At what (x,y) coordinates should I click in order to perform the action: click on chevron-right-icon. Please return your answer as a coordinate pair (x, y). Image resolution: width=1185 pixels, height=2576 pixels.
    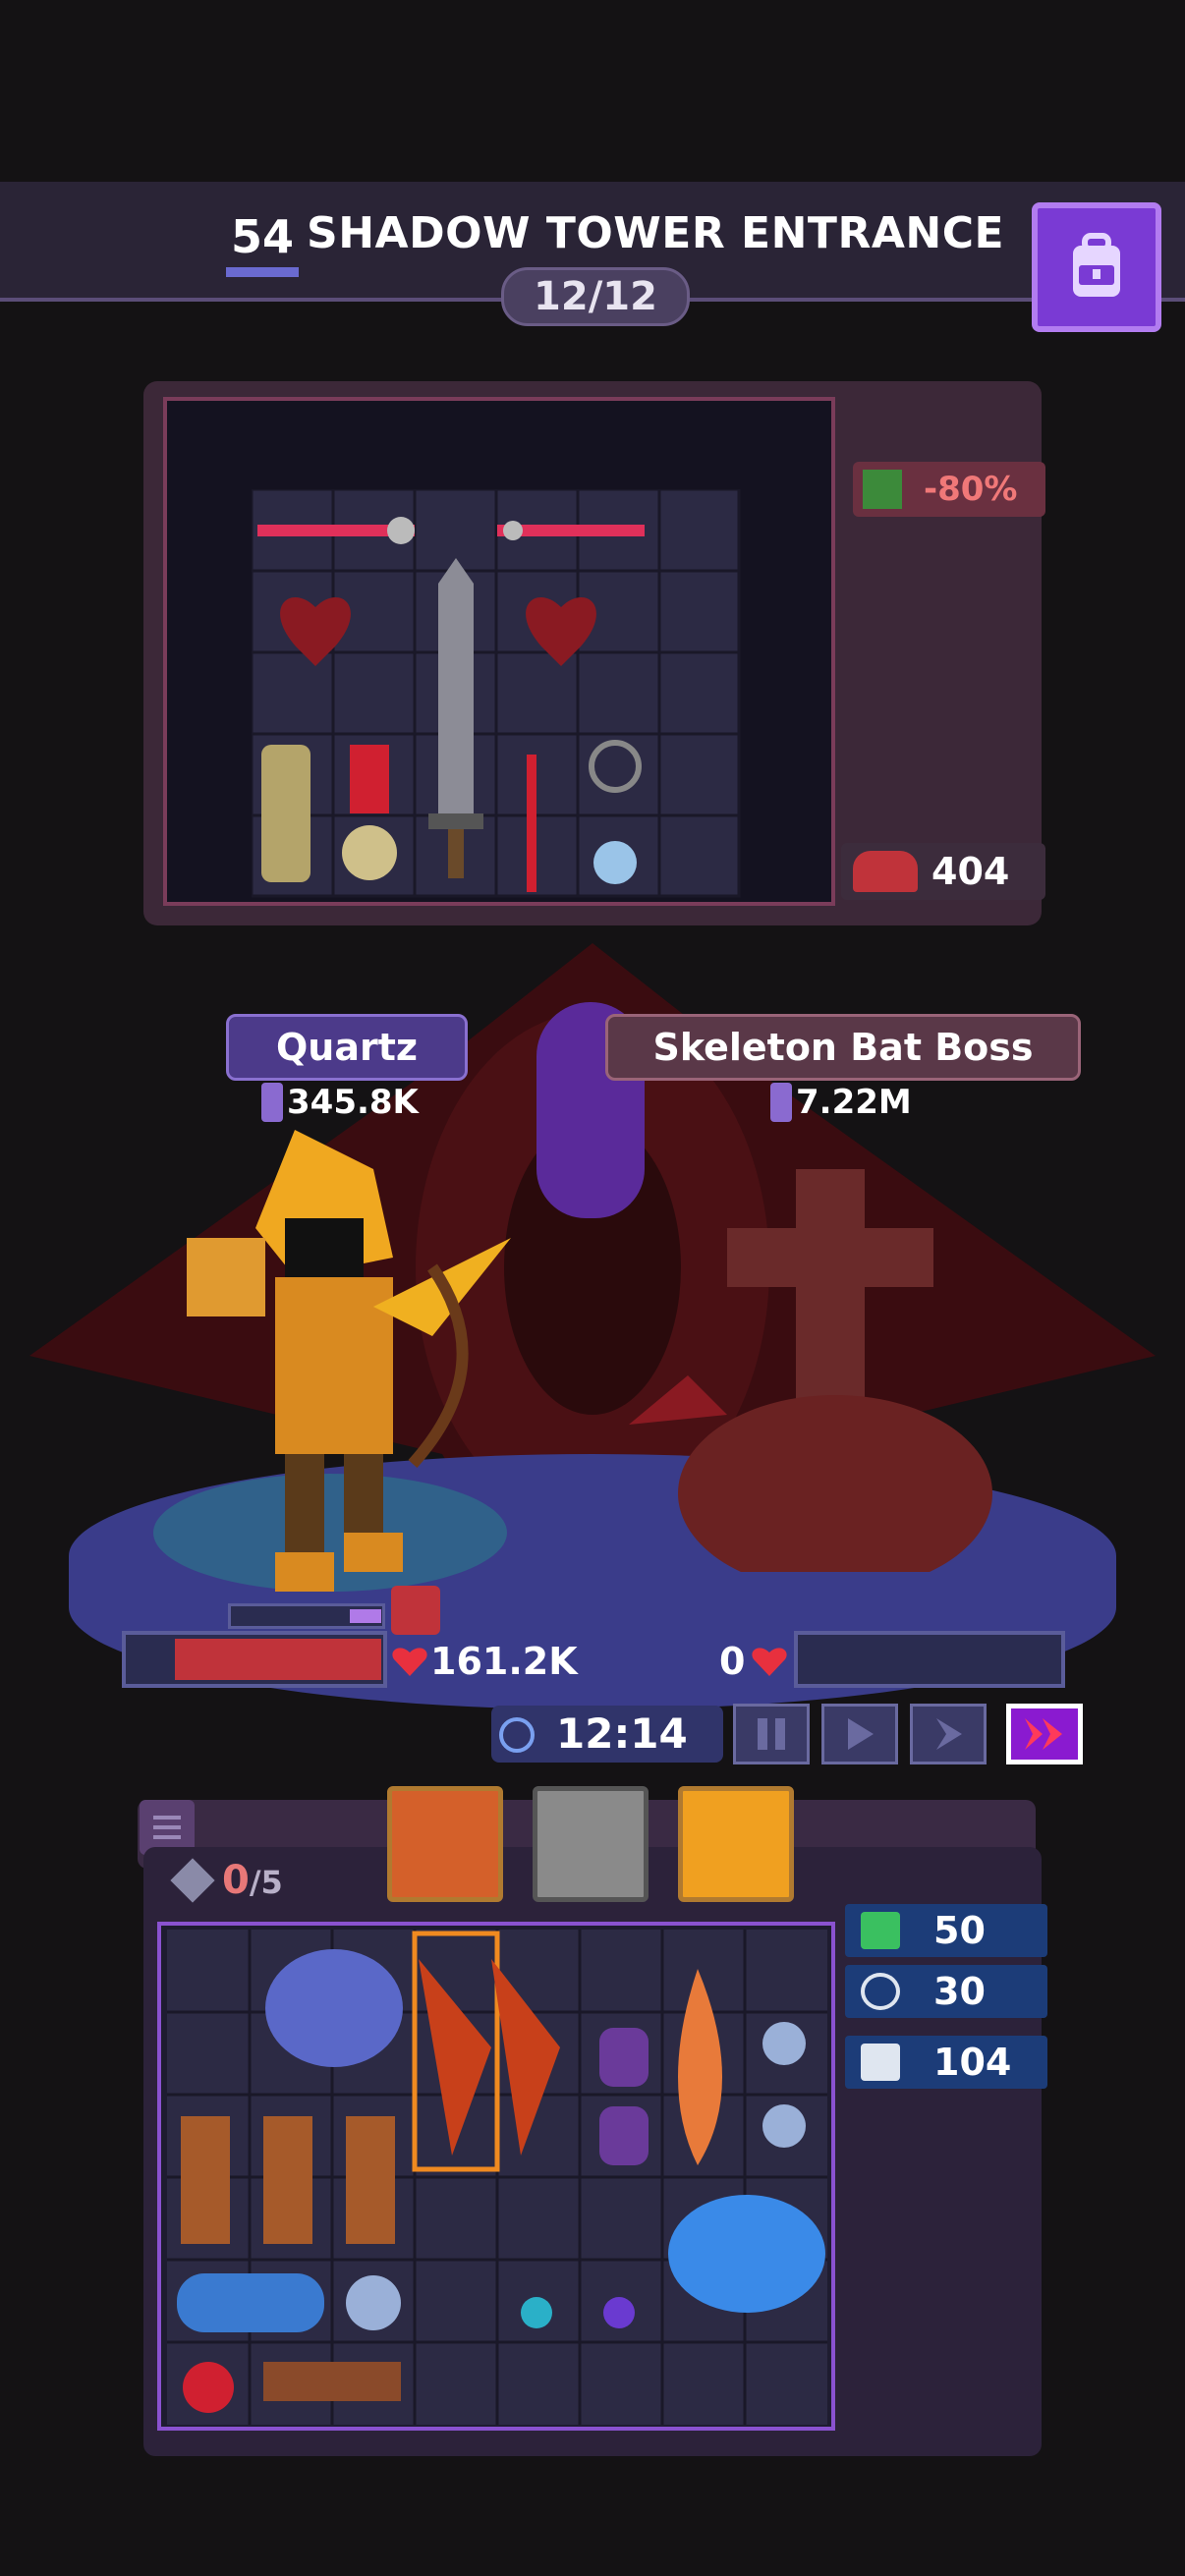
    Looking at the image, I should click on (949, 1734).